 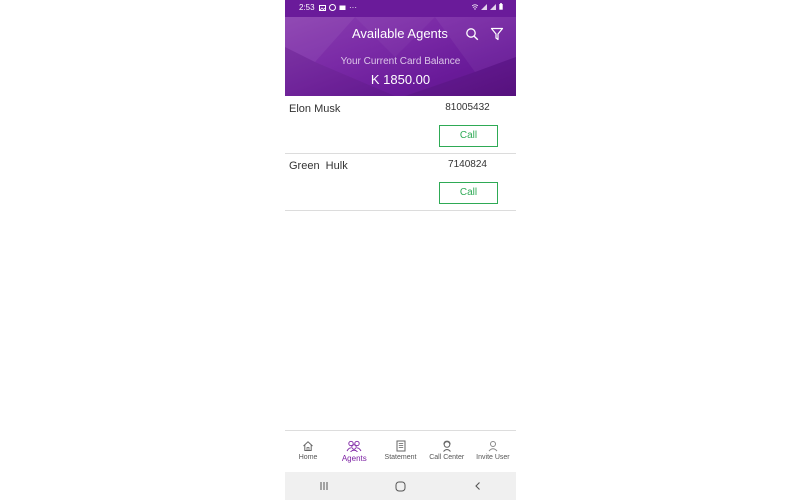 What do you see at coordinates (400, 446) in the screenshot?
I see `statement-icon` at bounding box center [400, 446].